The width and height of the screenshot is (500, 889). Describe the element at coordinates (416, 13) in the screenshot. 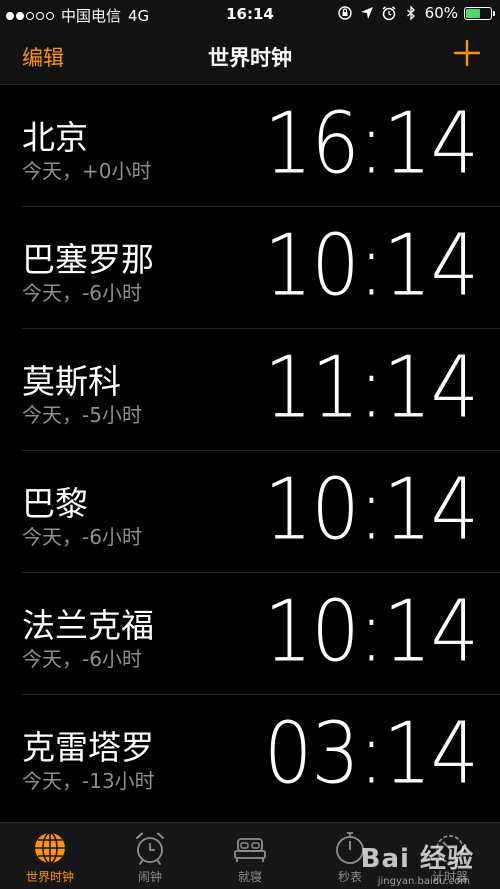

I see `status-right: 60%` at that location.